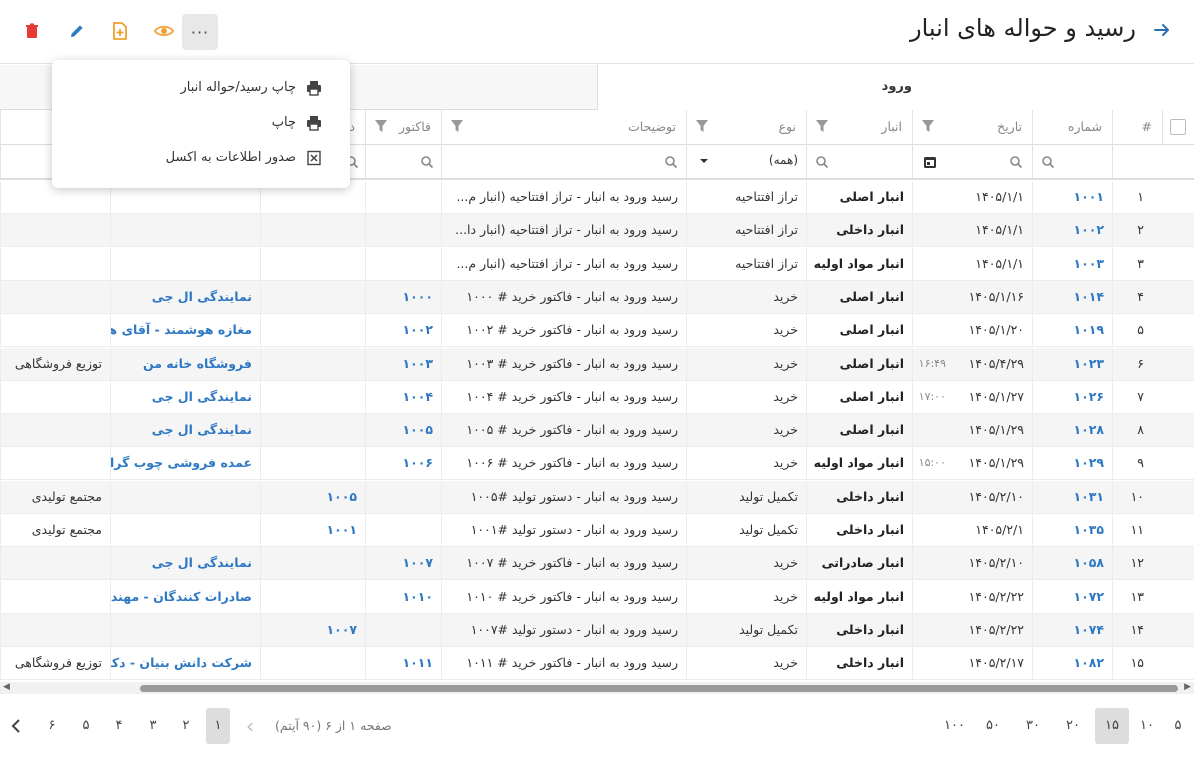 The image size is (1194, 772). Describe the element at coordinates (1072, 364) in the screenshot. I see `cell-num: ۱۰۲۳` at that location.